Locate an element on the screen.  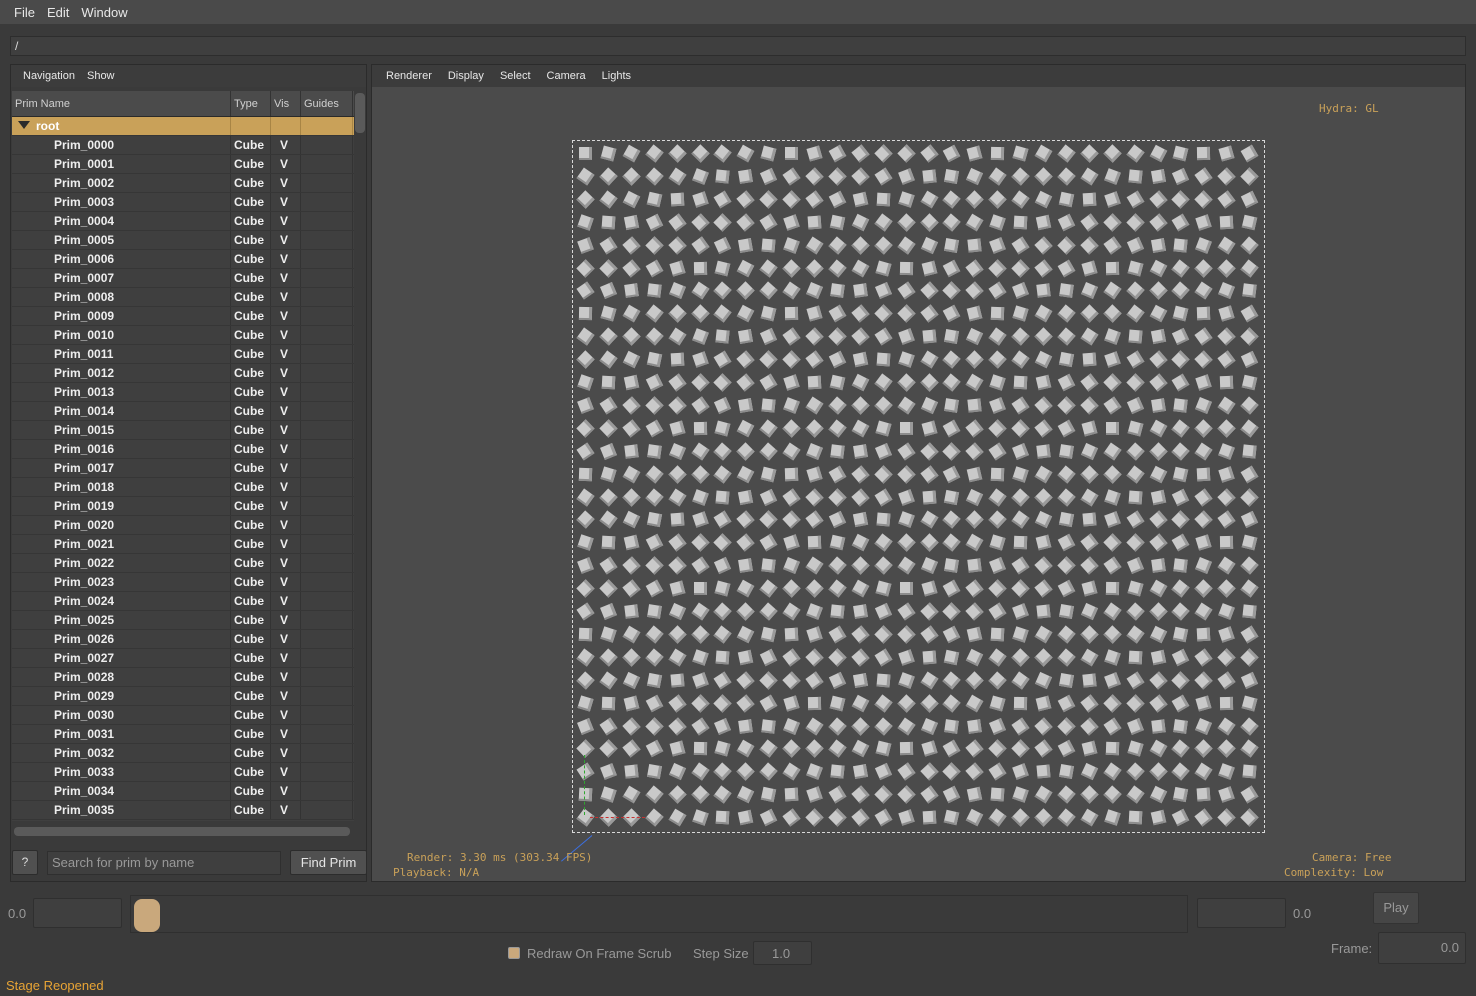
tree-row: Prim_0027 Cube V is located at coordinates (183, 658).